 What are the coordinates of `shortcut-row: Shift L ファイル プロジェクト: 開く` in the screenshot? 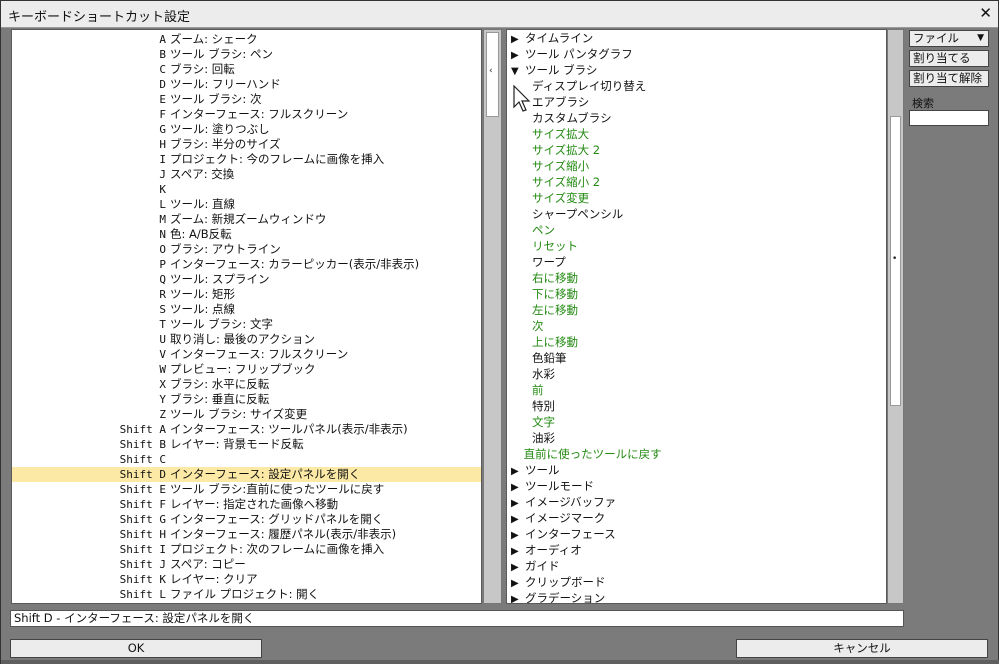 It's located at (246, 594).